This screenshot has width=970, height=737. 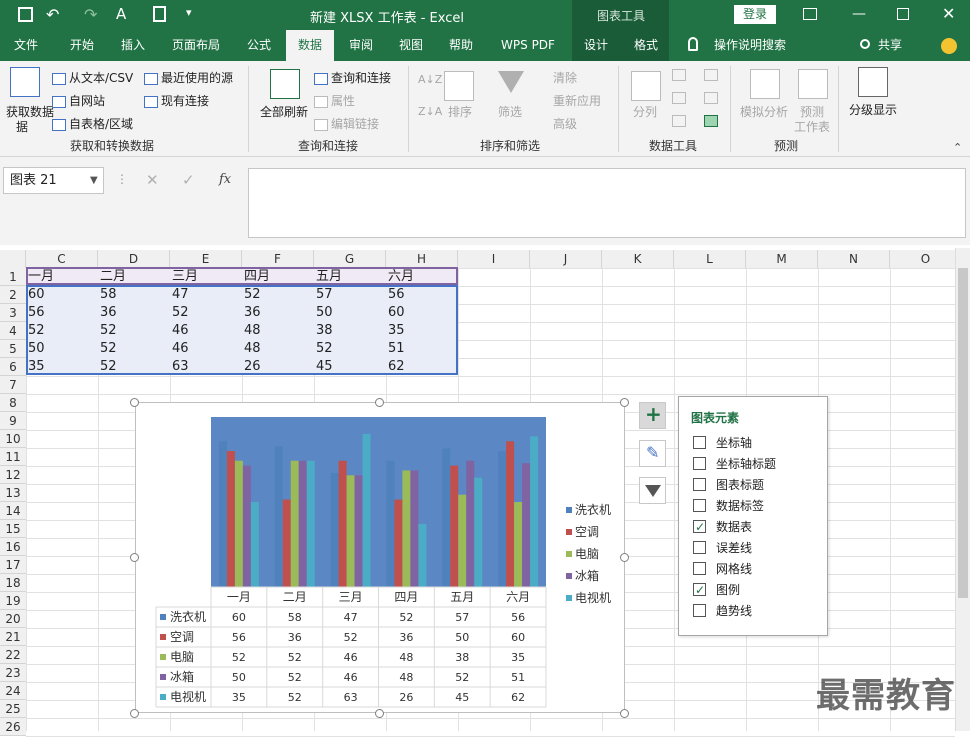 I want to click on cell: 48, so click(x=278, y=349).